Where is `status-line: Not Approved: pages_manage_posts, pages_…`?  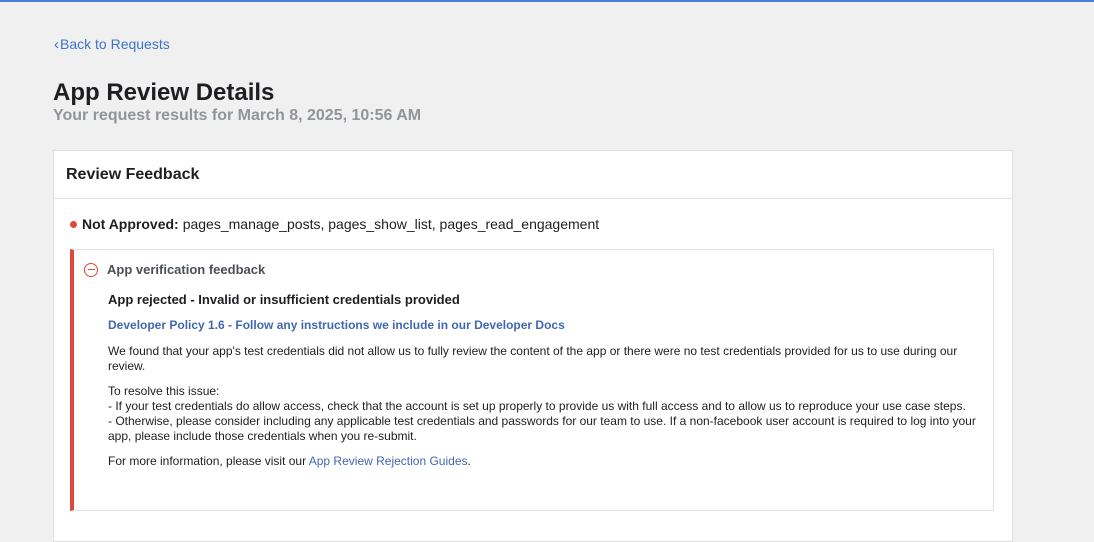
status-line: Not Approved: pages_manage_posts, pages_… is located at coordinates (334, 224).